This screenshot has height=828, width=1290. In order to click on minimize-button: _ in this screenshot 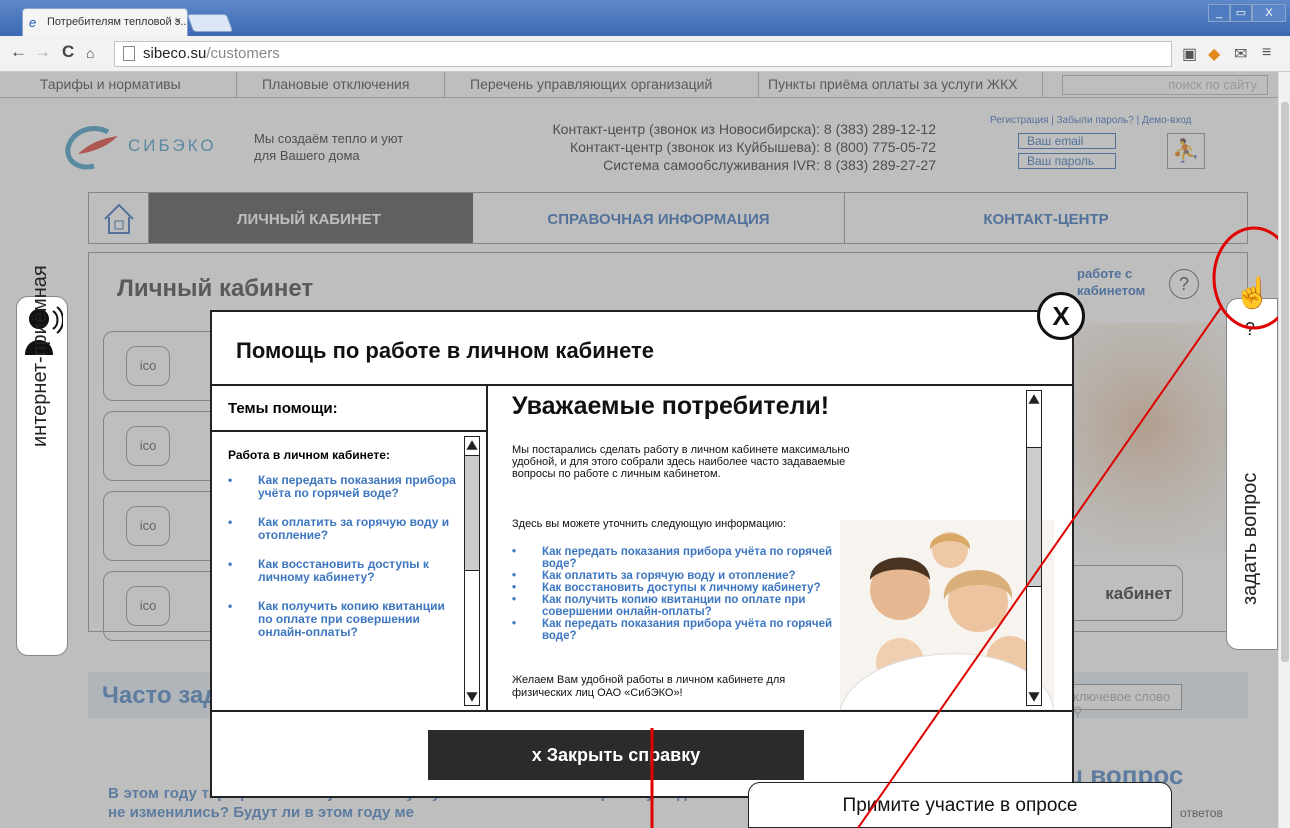, I will do `click(1219, 13)`.